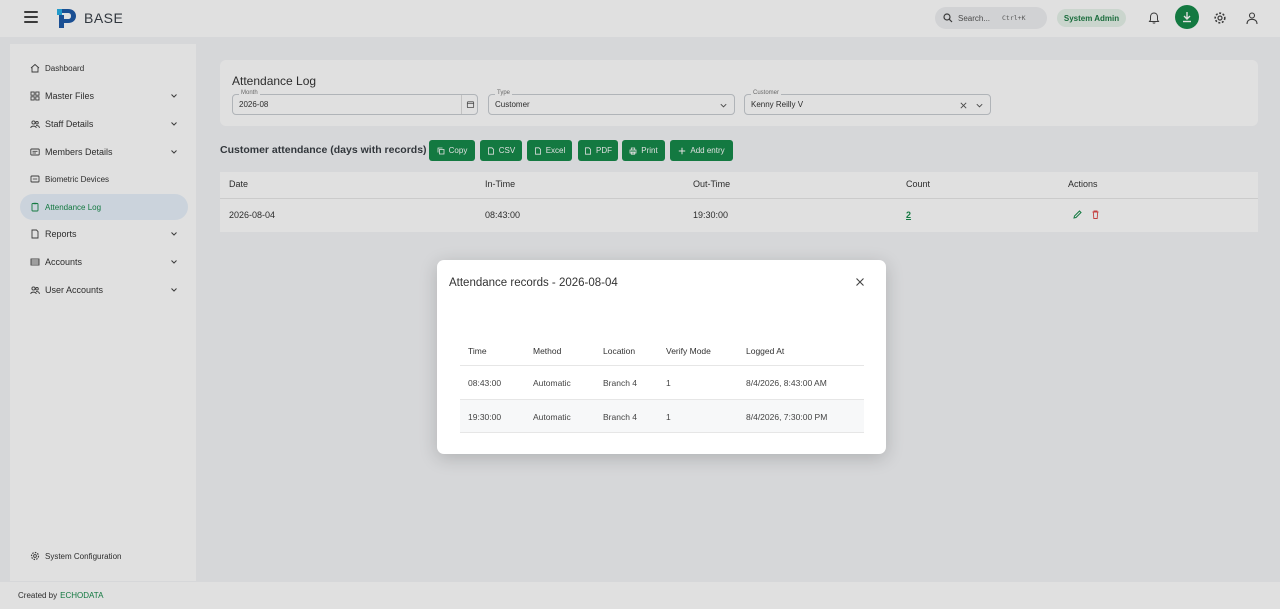 Image resolution: width=1280 pixels, height=609 pixels. What do you see at coordinates (547, 351) in the screenshot?
I see `modal-header-method: Method` at bounding box center [547, 351].